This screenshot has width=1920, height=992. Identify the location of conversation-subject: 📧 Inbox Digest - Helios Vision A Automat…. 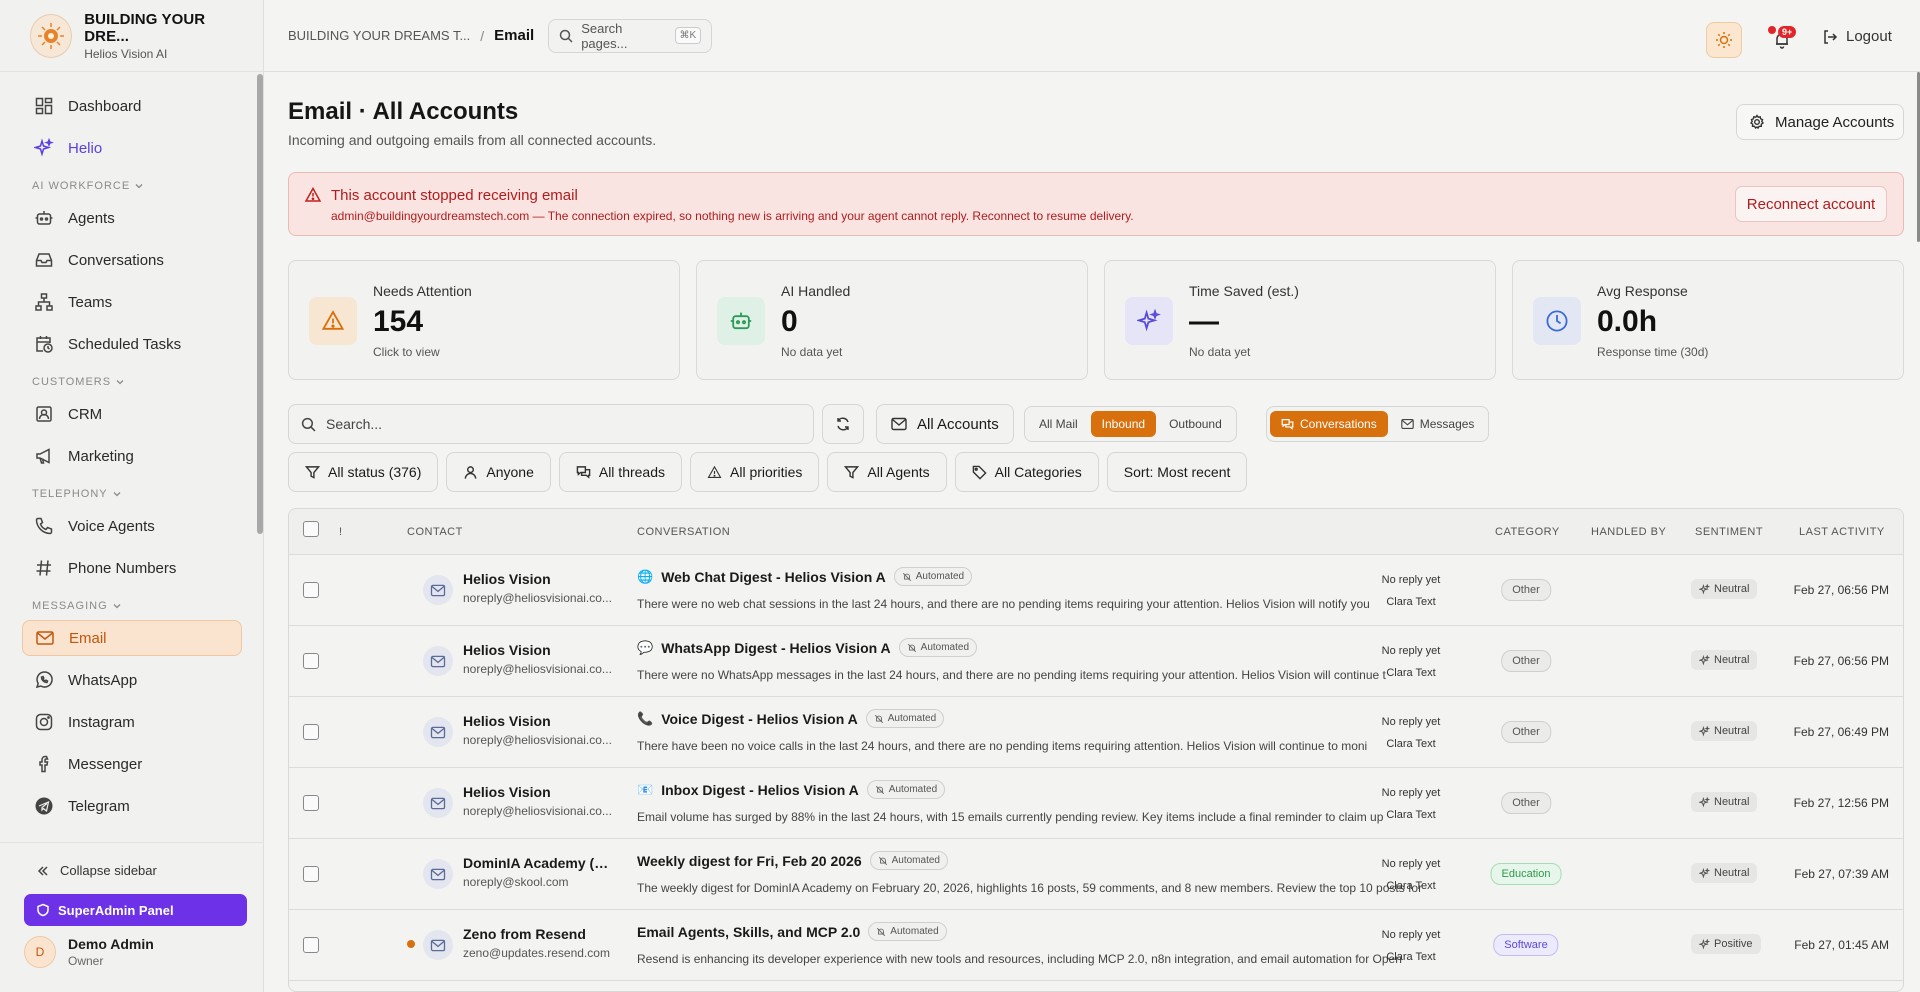
(791, 789).